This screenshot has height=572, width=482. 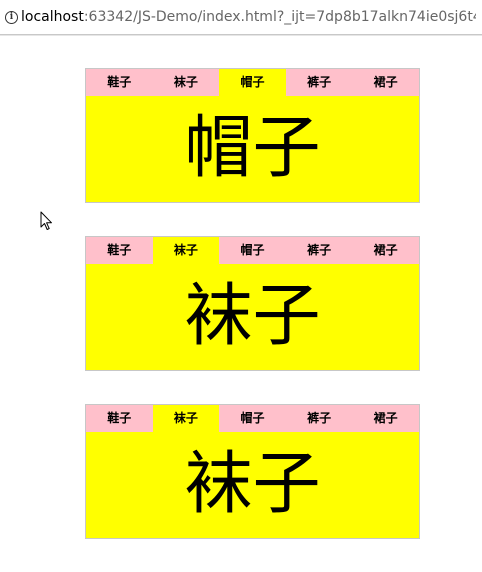 What do you see at coordinates (46, 220) in the screenshot?
I see `mouse-cursor-icon` at bounding box center [46, 220].